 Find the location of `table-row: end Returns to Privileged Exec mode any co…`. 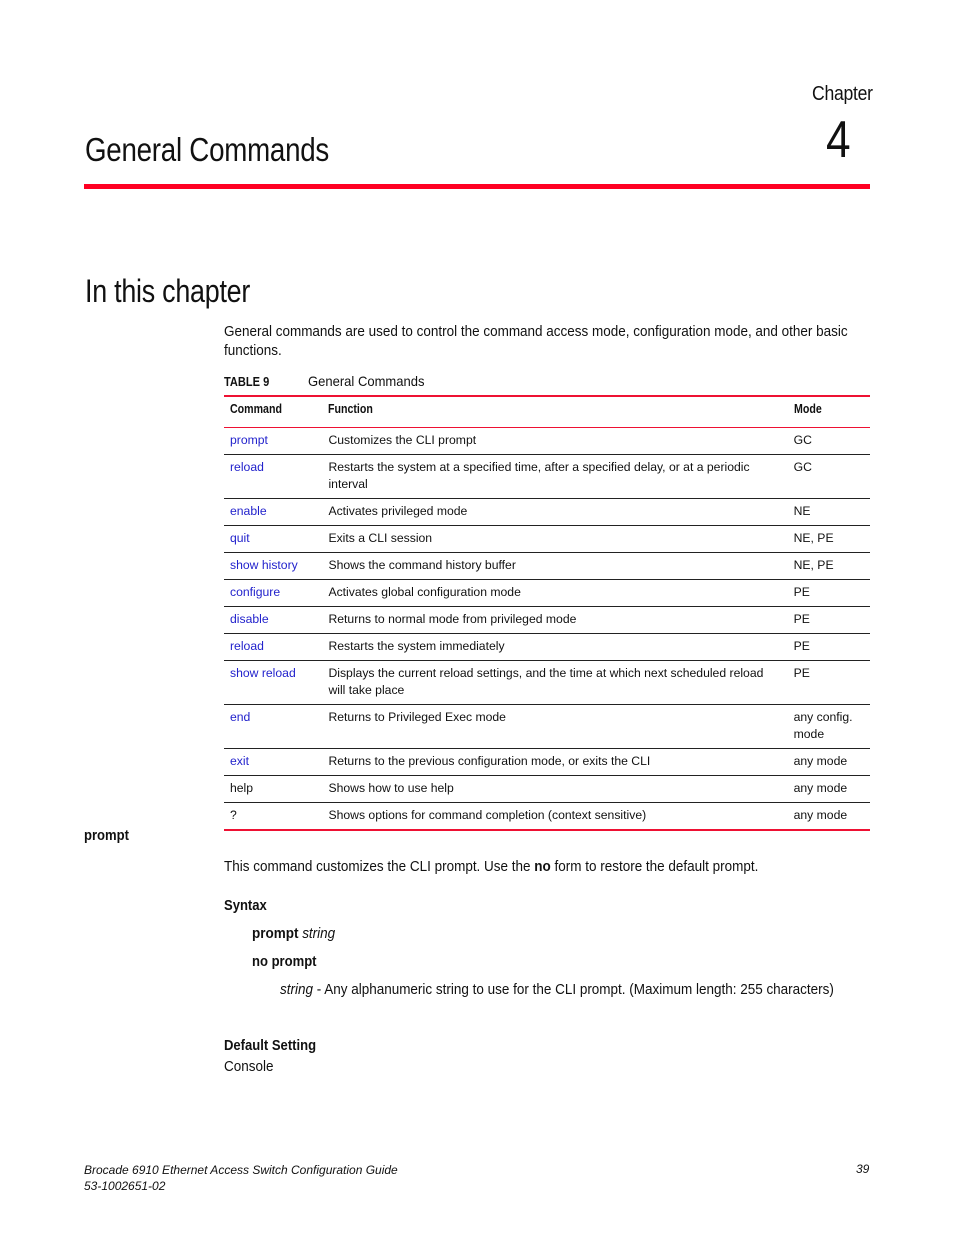

table-row: end Returns to Privileged Exec mode any co… is located at coordinates (547, 726).